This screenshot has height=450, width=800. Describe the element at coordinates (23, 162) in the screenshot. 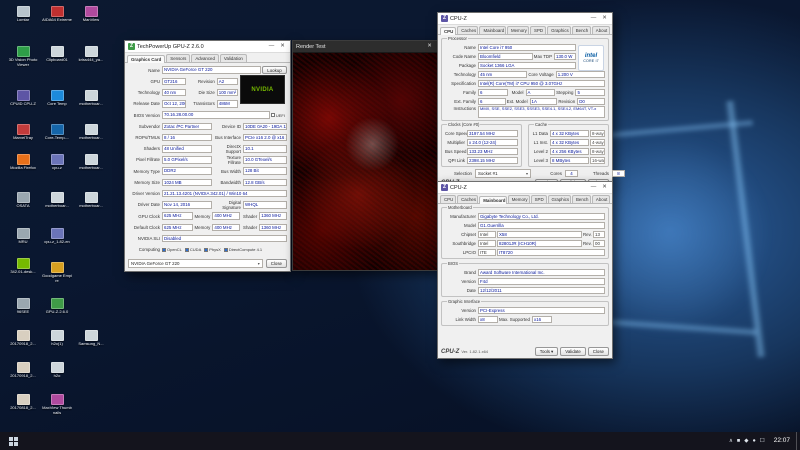

I see `desktop-icon: Mozilla Firefox` at that location.